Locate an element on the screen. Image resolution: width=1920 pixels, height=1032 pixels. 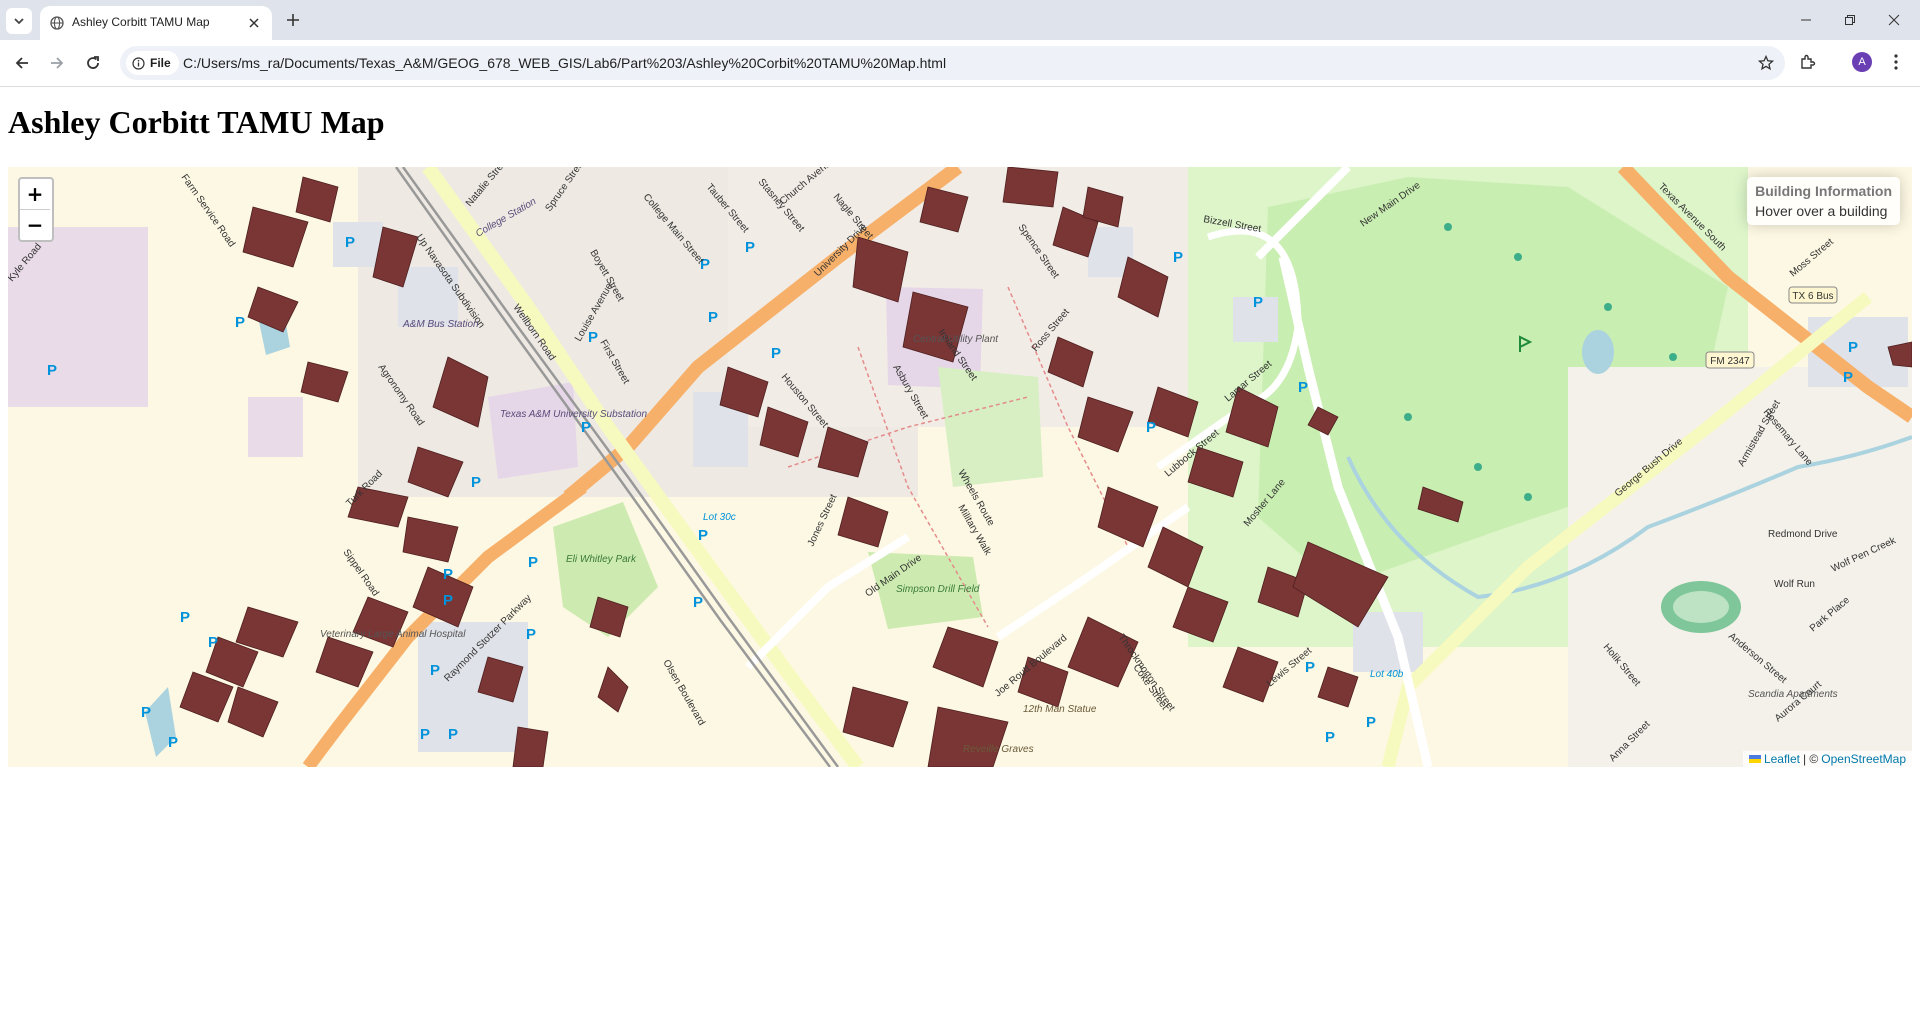
bookmark-button is located at coordinates (1766, 63).